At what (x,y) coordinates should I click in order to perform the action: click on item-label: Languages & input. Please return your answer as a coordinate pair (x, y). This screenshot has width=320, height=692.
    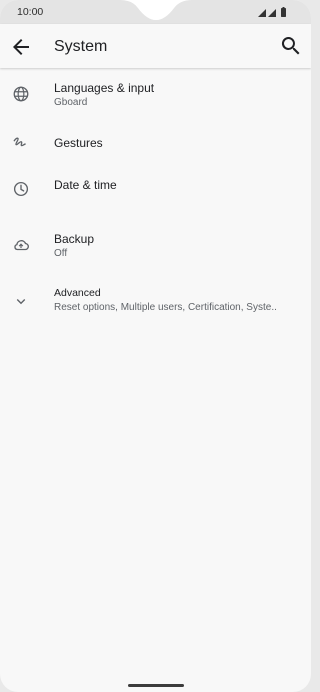
    Looking at the image, I should click on (104, 88).